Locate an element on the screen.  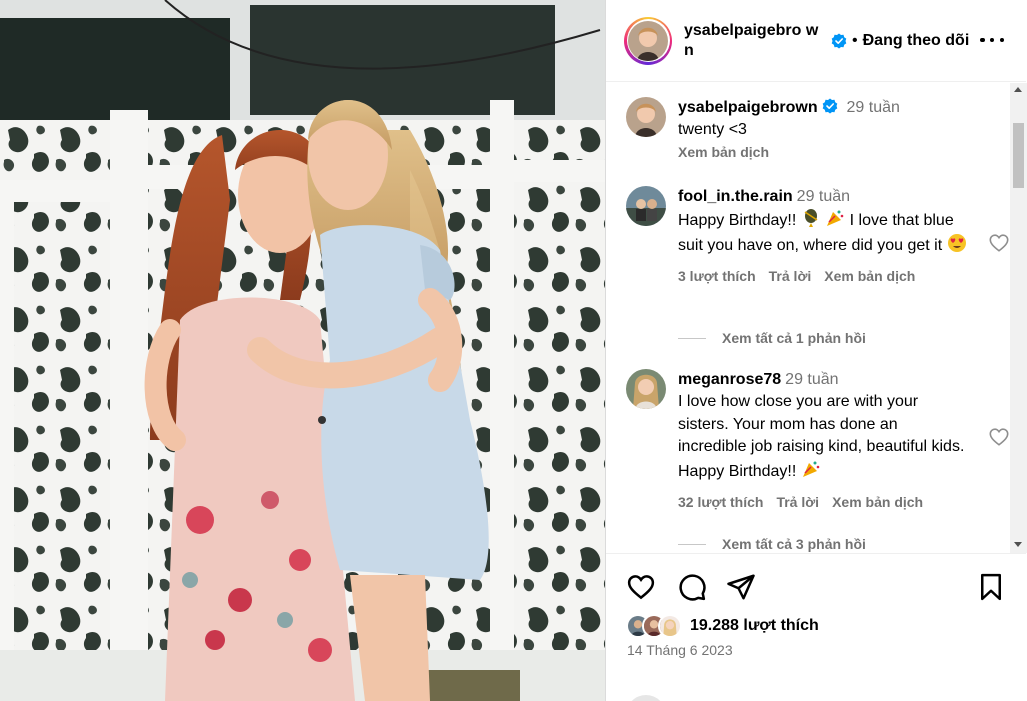
author-avatar-image is located at coordinates (648, 40).